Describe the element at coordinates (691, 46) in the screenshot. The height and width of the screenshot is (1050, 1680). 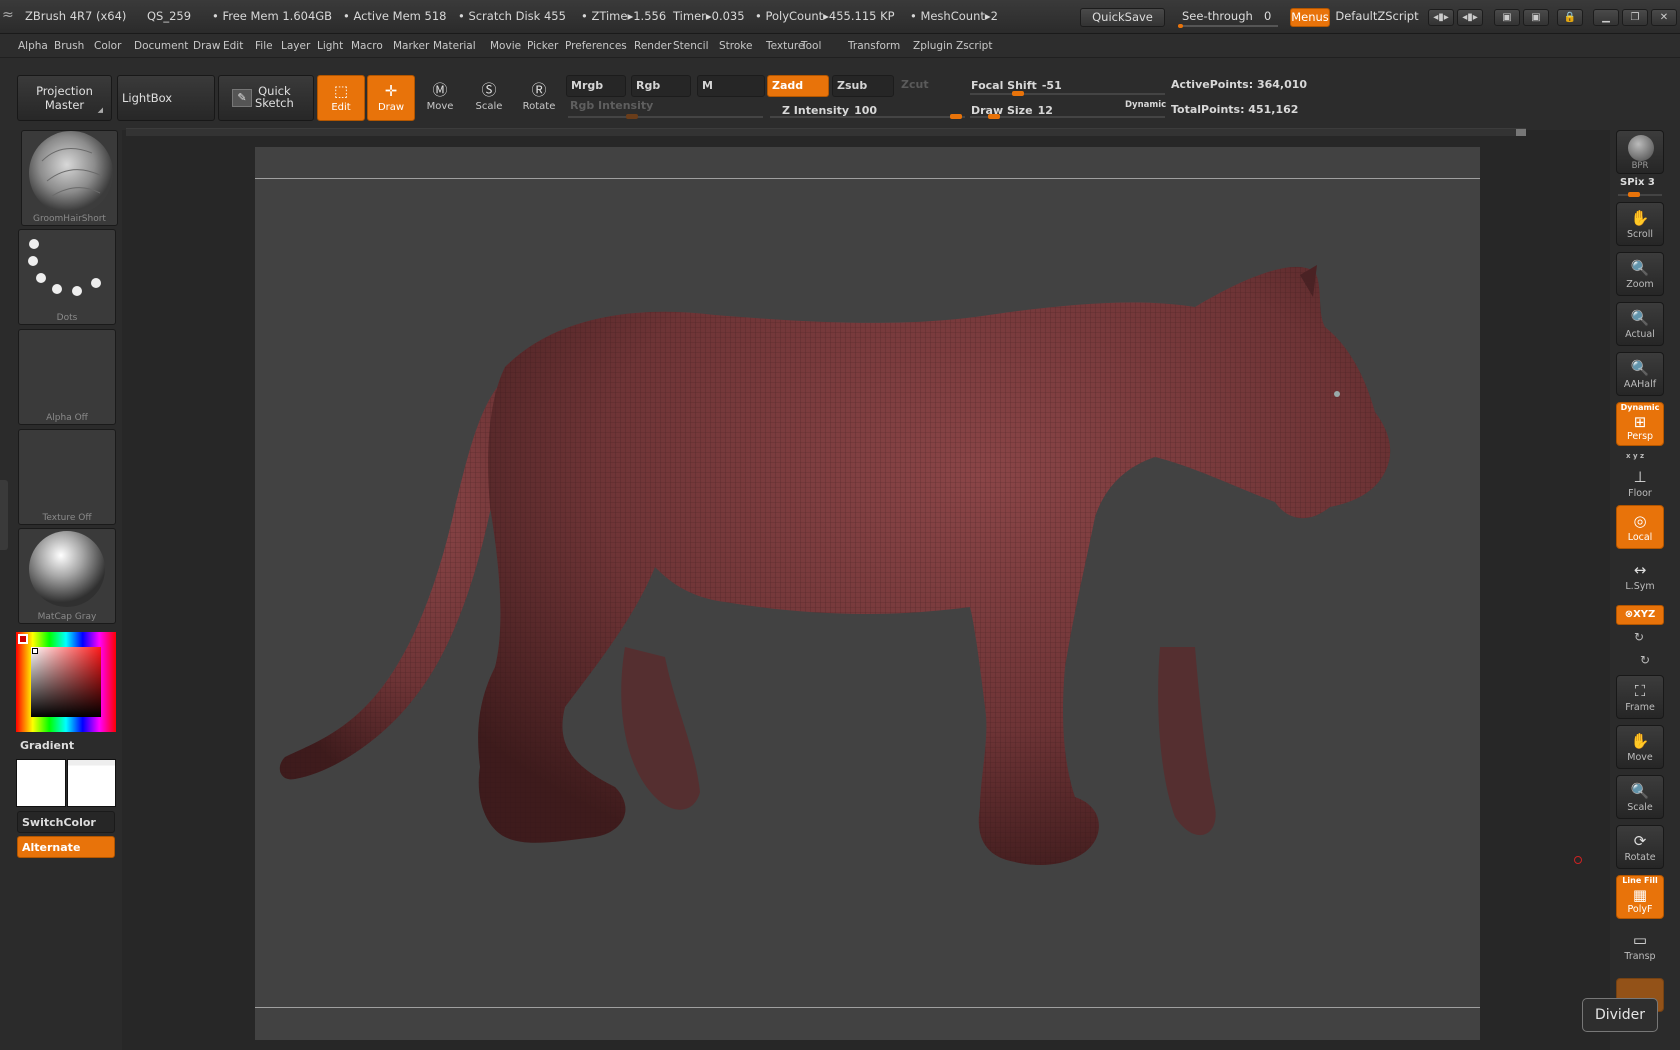
I see `menu-stencil: Stencil` at that location.